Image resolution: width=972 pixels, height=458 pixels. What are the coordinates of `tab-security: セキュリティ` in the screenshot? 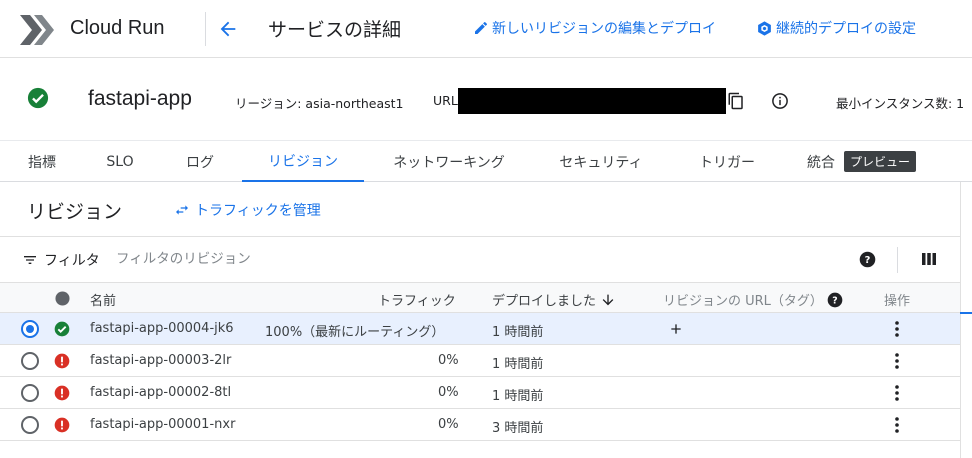 It's located at (601, 161).